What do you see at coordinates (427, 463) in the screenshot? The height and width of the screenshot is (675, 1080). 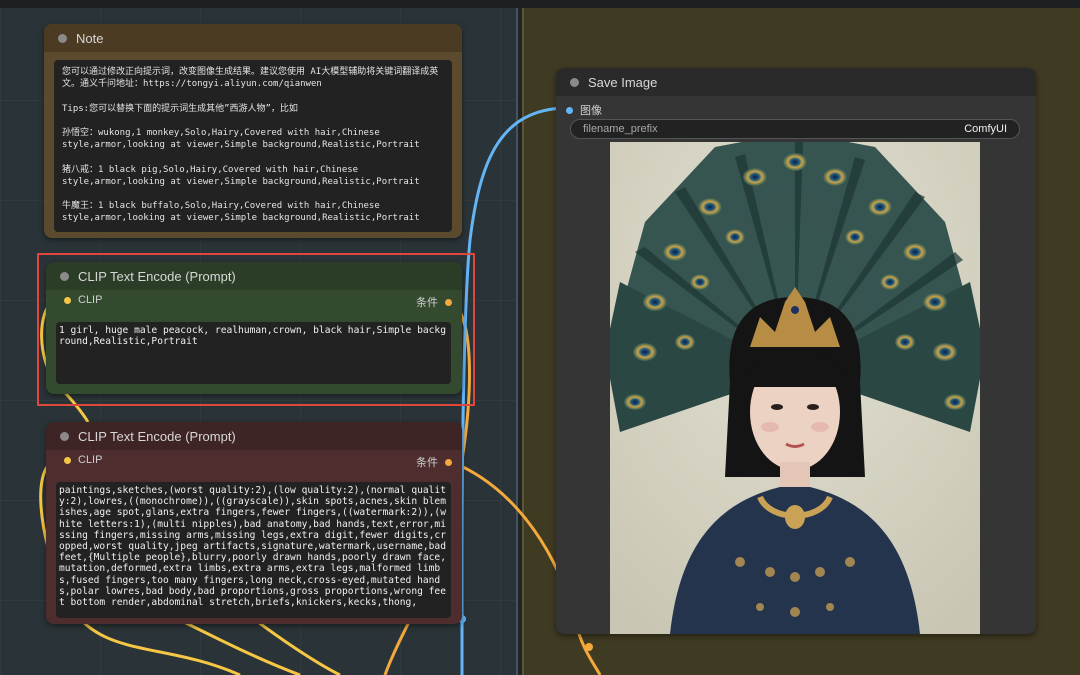 I see `clip-negative-output-label: 条件` at bounding box center [427, 463].